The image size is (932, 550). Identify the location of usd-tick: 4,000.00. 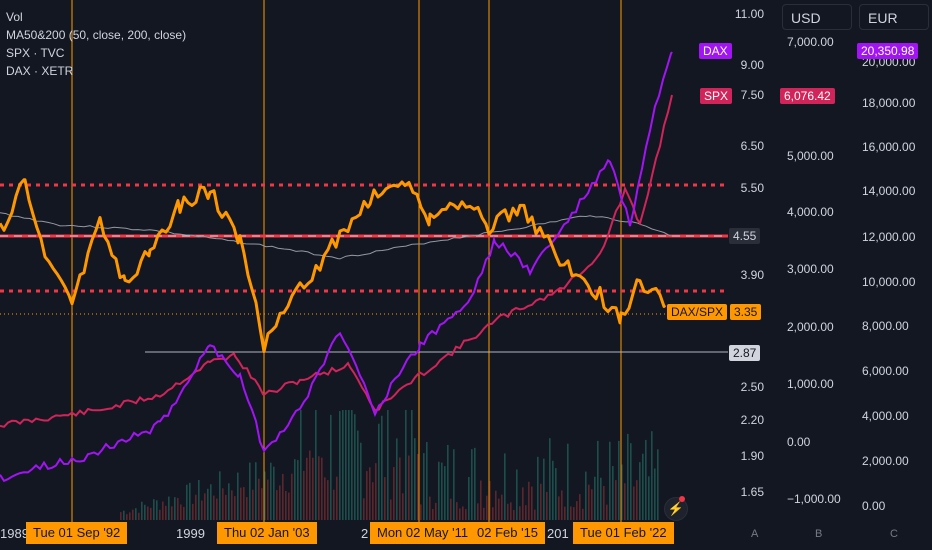
(810, 212).